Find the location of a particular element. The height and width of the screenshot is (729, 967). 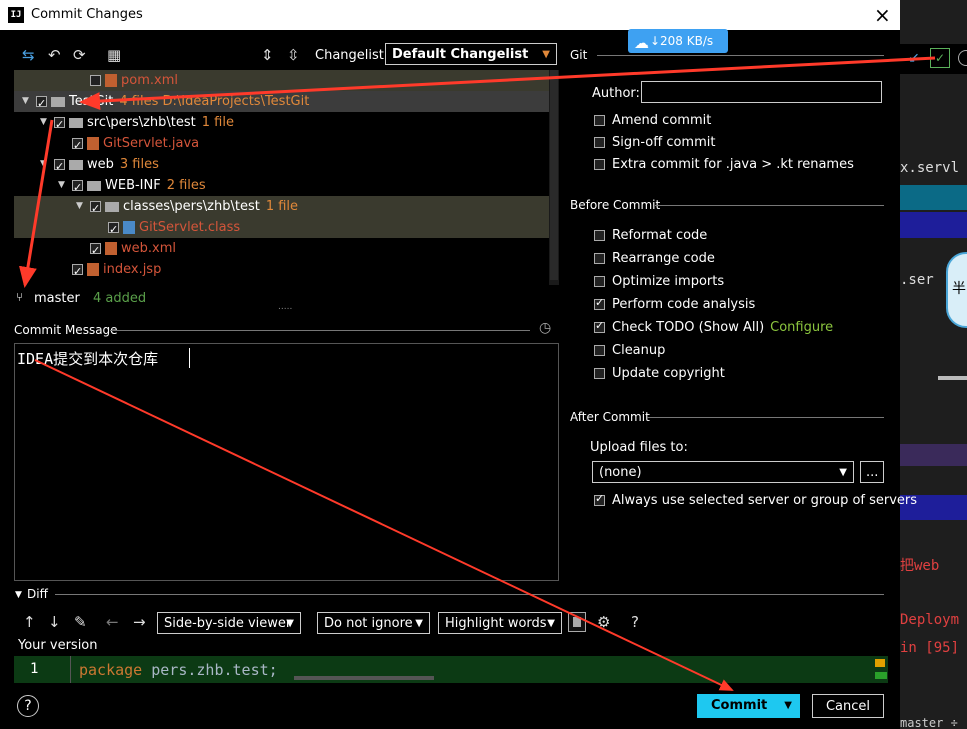

tree-row: ▼ classes\pers\zhb\test 1 file is located at coordinates (281, 207).